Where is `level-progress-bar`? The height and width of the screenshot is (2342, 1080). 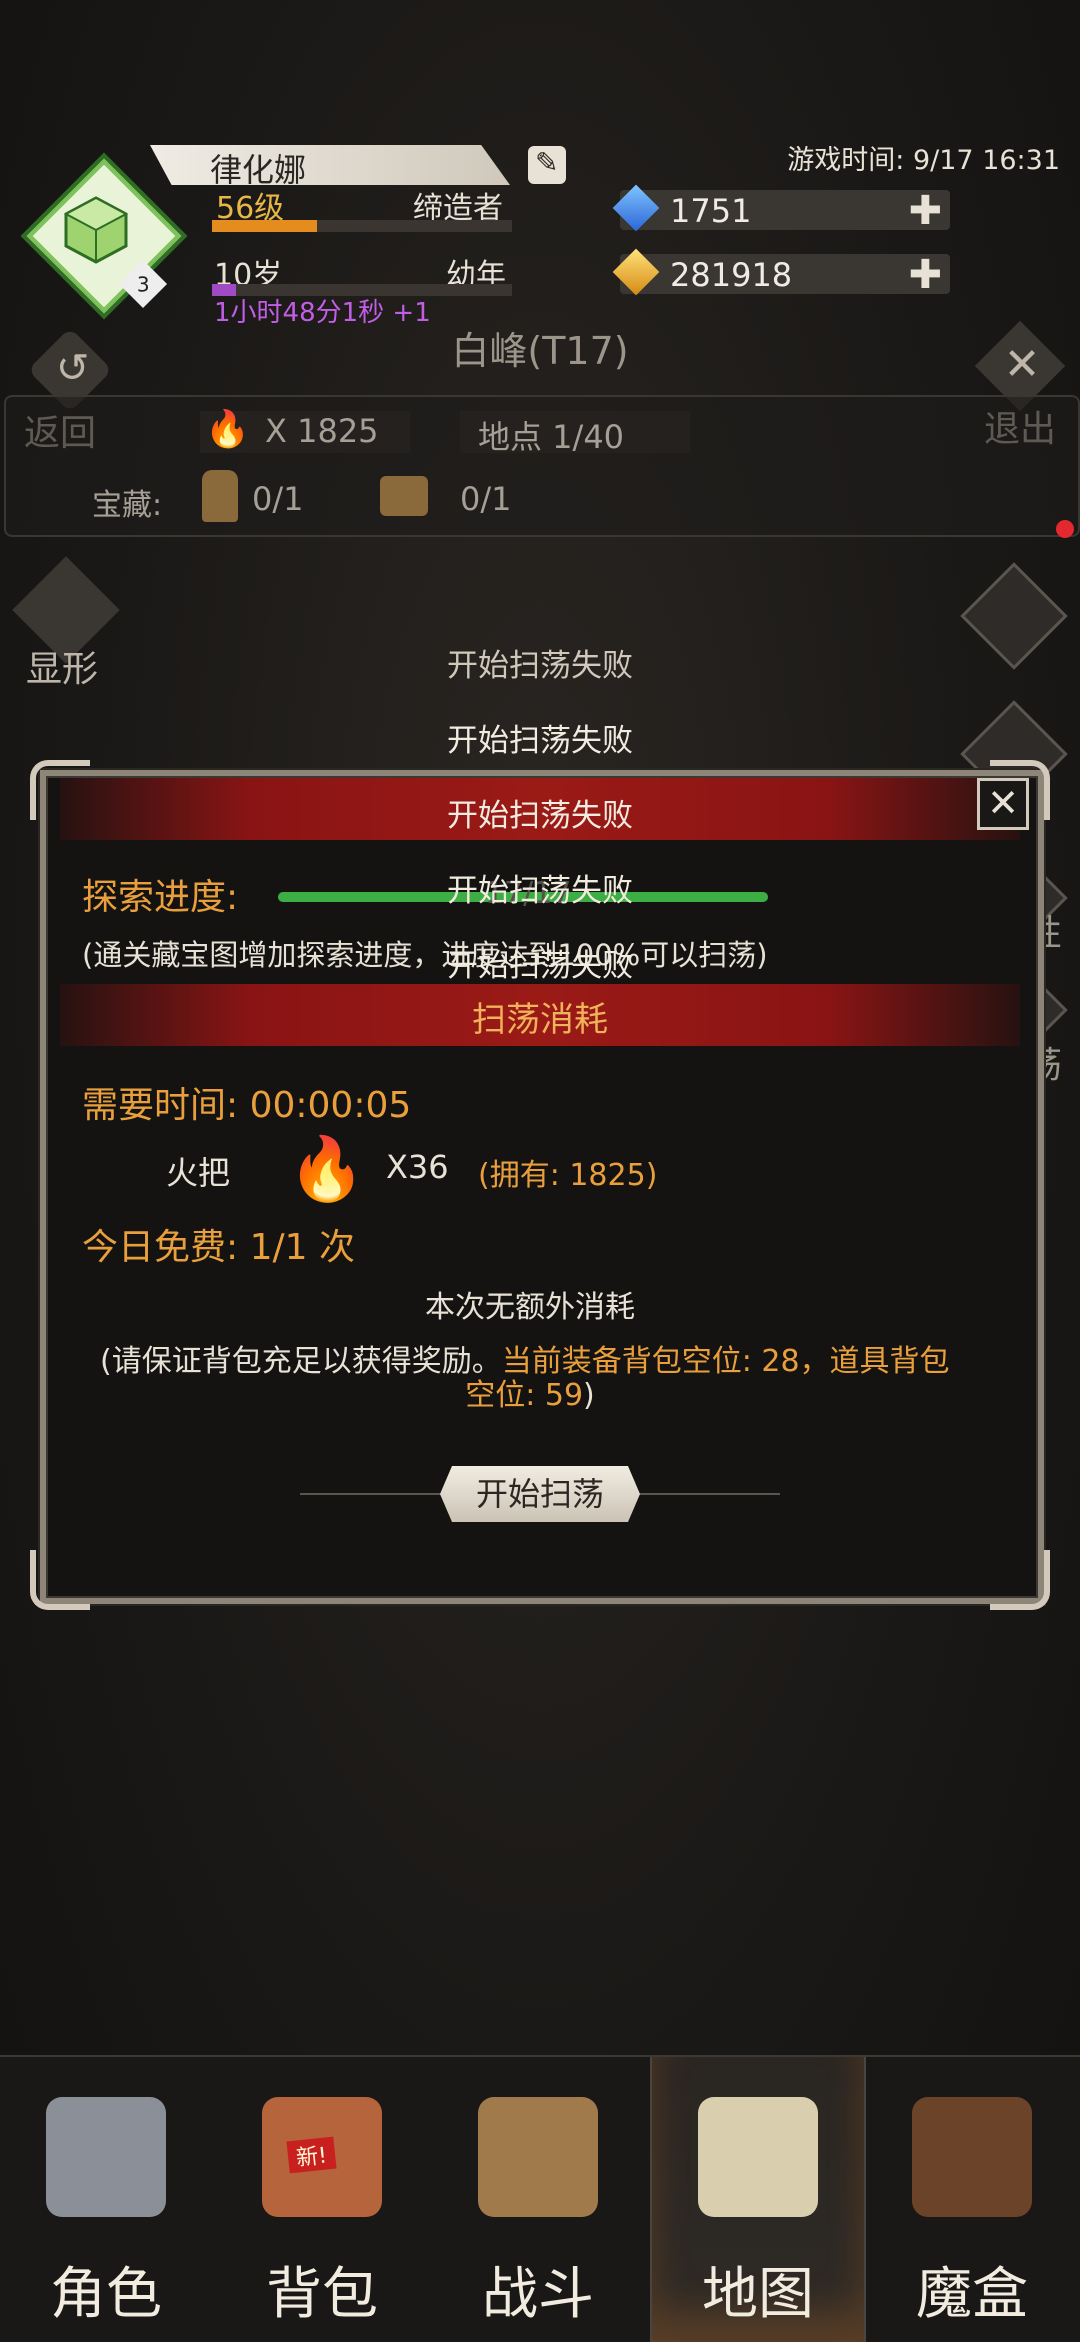
level-progress-bar is located at coordinates (362, 226).